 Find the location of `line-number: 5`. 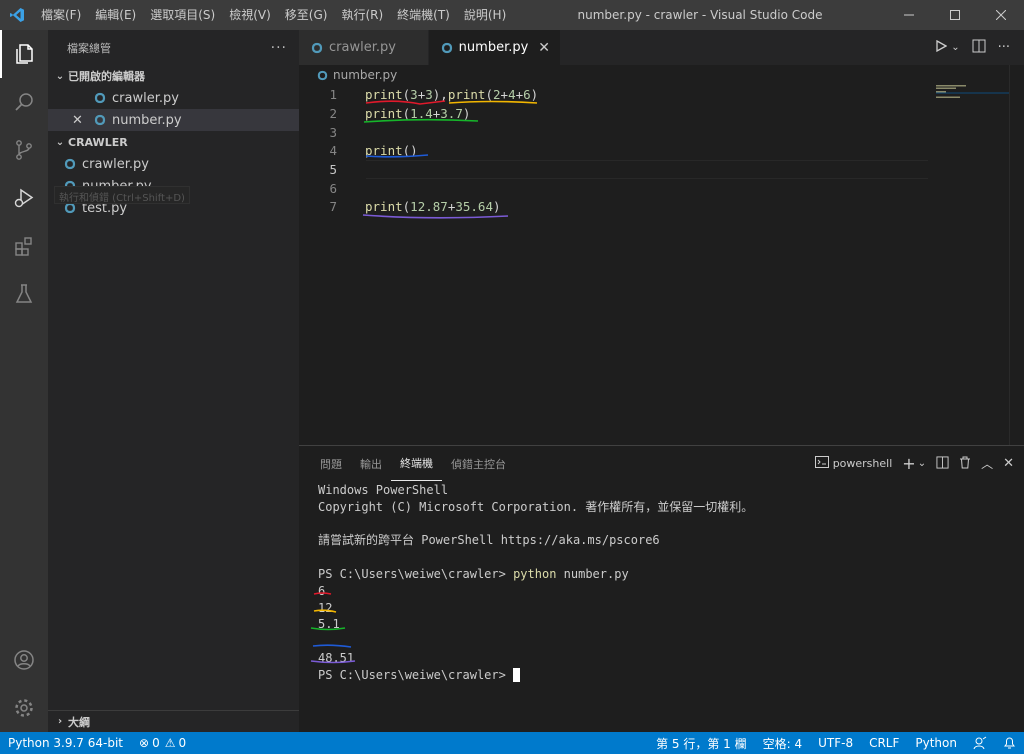

line-number: 5 is located at coordinates (333, 169).